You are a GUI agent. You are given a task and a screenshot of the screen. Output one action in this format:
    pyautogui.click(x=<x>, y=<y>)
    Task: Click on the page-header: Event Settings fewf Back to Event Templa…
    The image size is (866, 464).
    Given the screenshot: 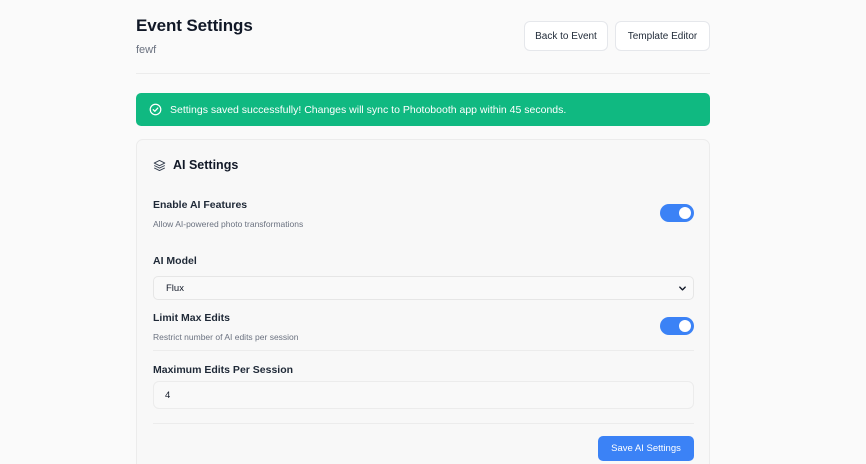 What is the action you would take?
    pyautogui.click(x=423, y=45)
    